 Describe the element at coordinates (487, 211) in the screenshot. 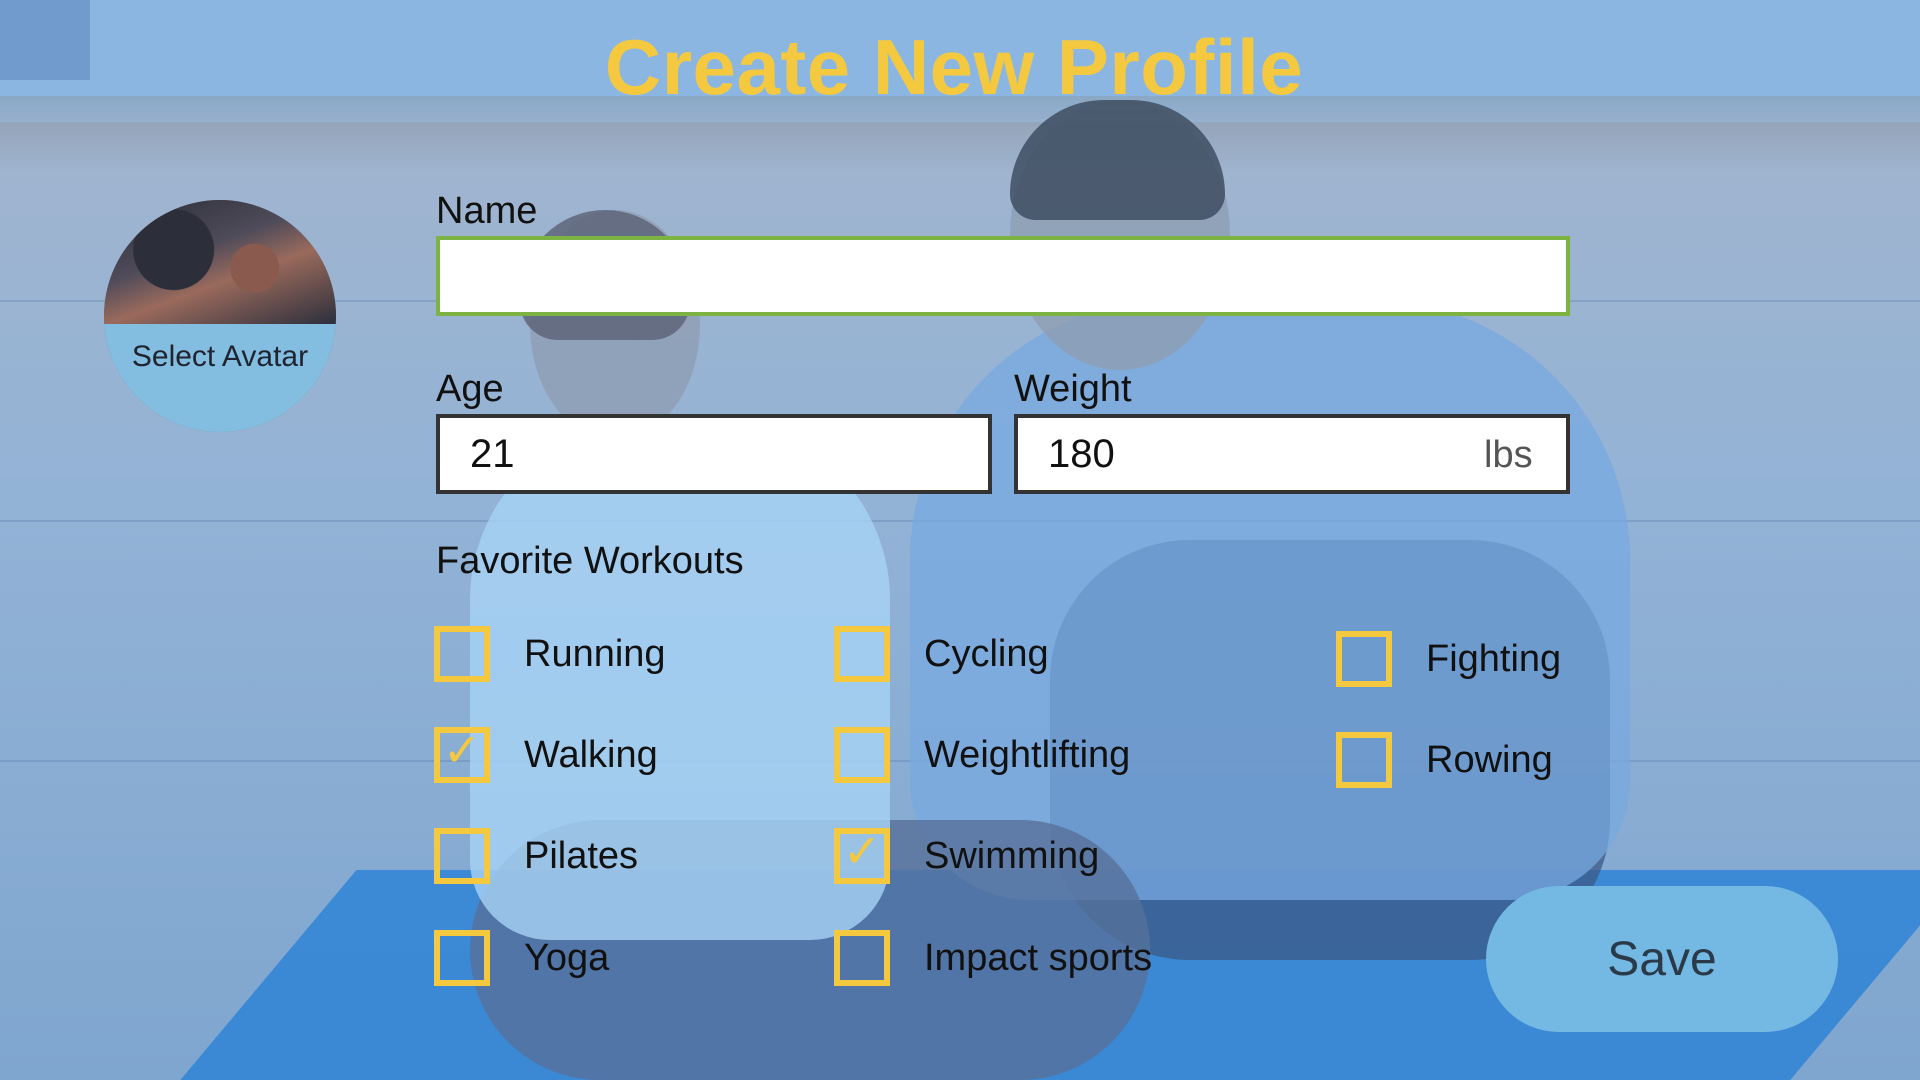

I see `name-label: Name` at that location.